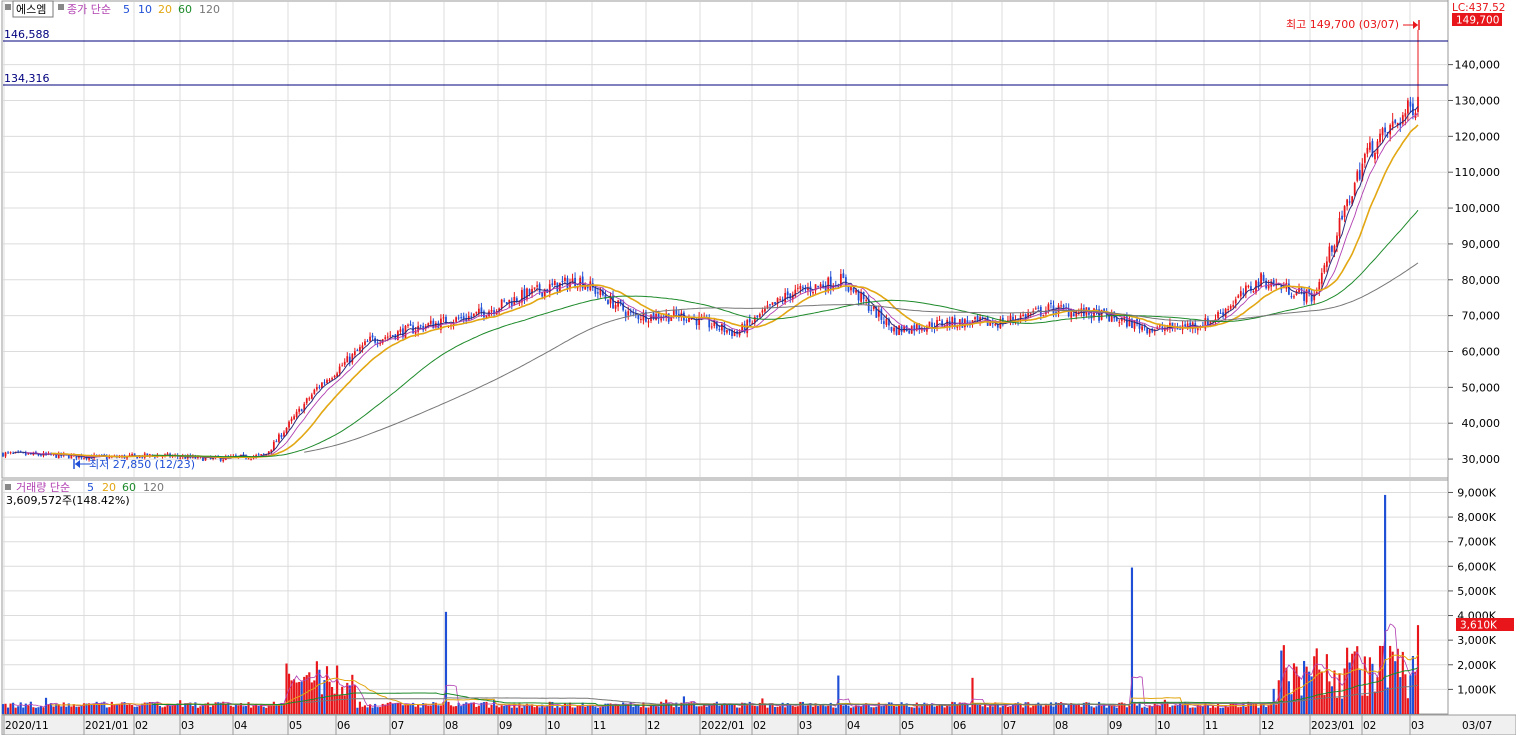  What do you see at coordinates (185, 9) in the screenshot?
I see `legend-ma60: 60` at bounding box center [185, 9].